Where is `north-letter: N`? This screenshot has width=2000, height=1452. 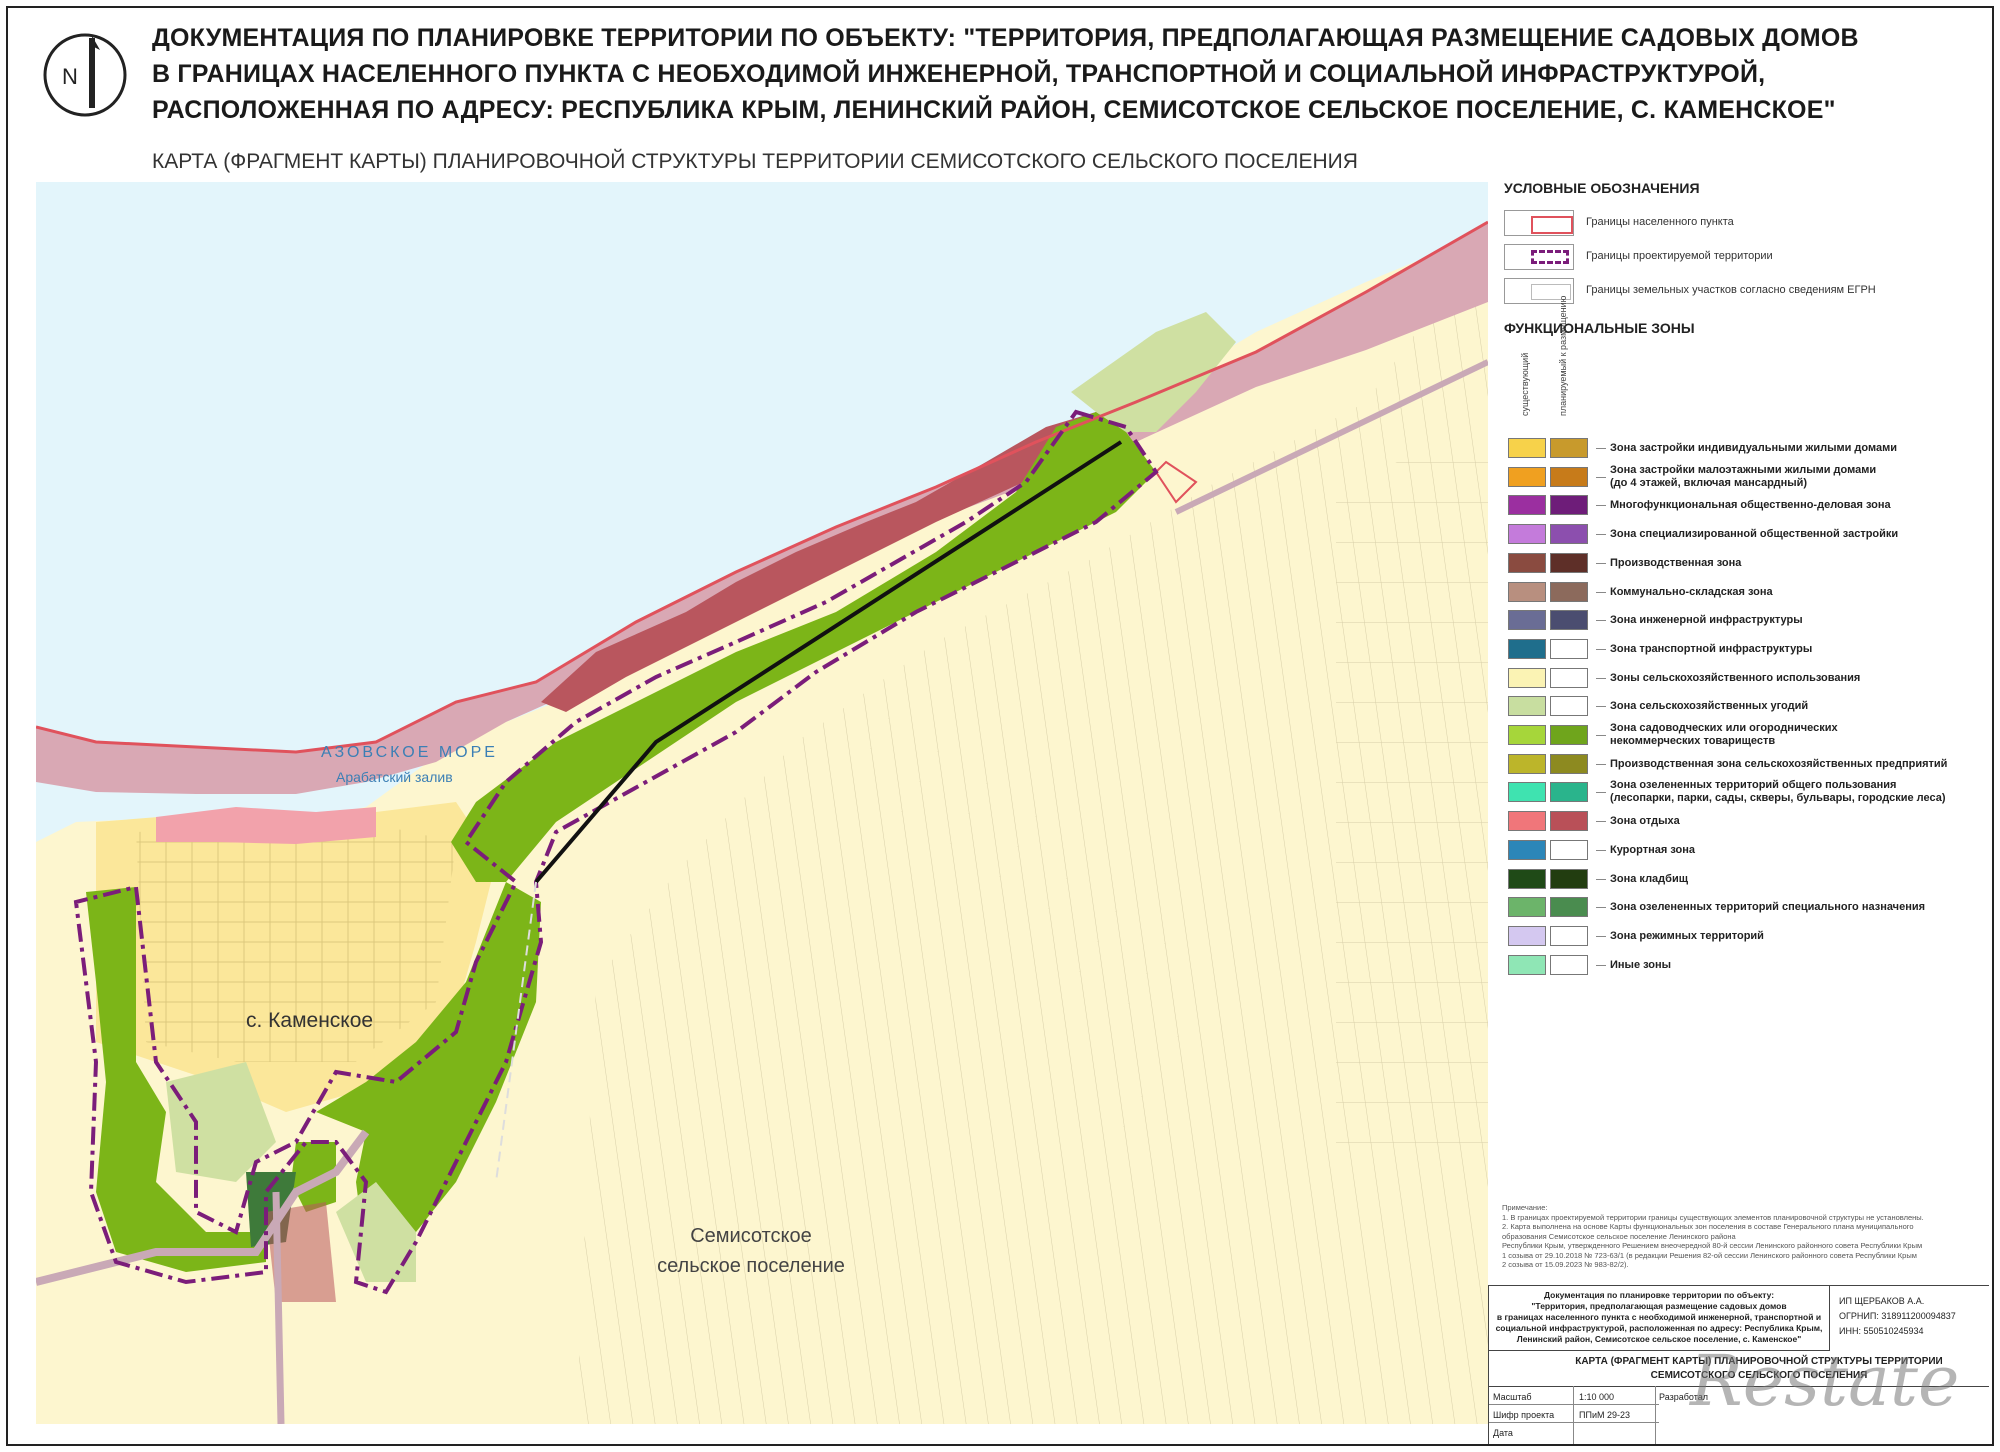 north-letter: N is located at coordinates (70, 76).